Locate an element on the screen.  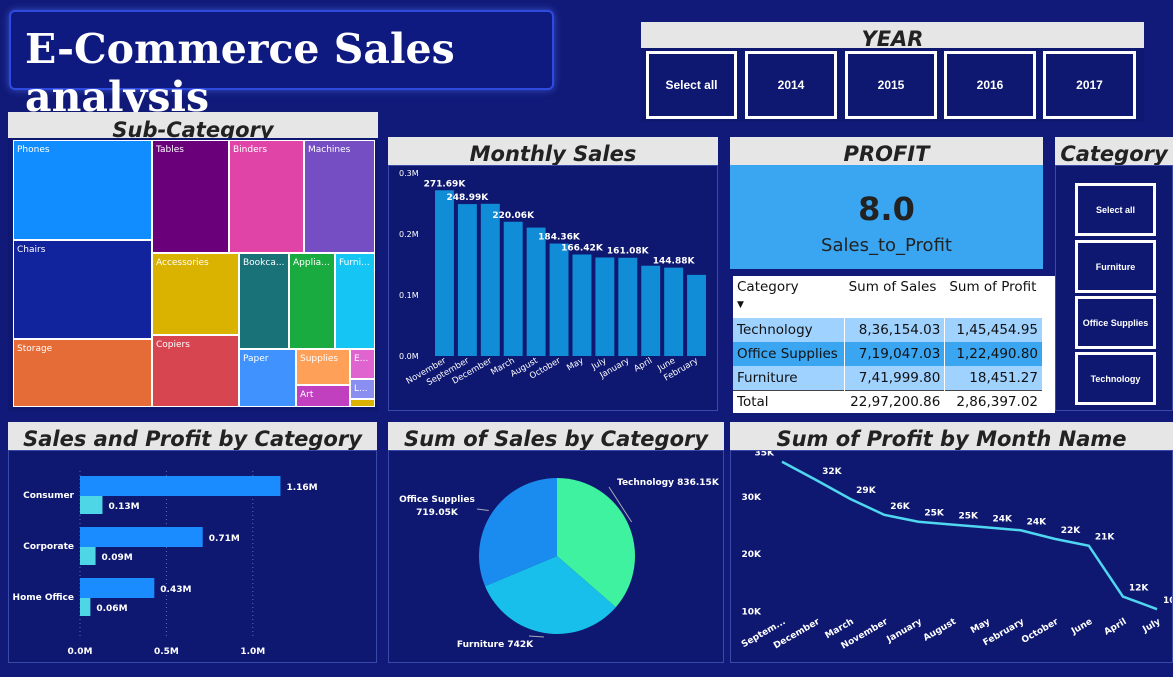
sales-bar-label: 0.43M is located at coordinates (175, 590).